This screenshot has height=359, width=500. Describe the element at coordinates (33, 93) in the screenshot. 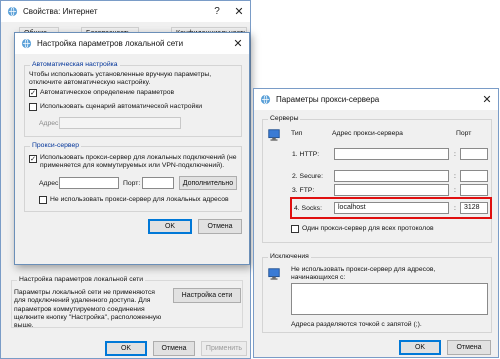

I see `auto-detect-checkbox: ✓` at that location.